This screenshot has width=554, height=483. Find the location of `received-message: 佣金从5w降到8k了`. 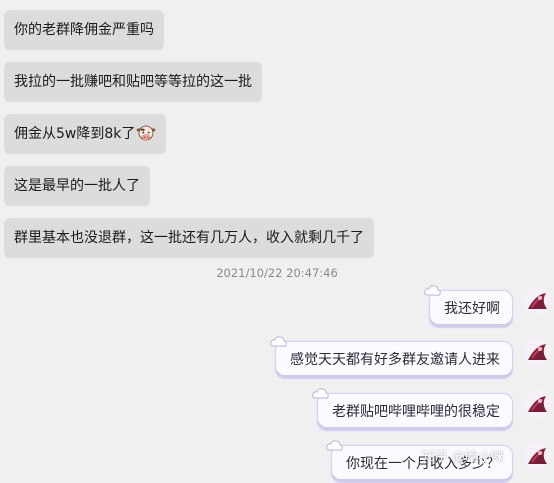

received-message: 佣金从5w降到8k了 is located at coordinates (85, 134).